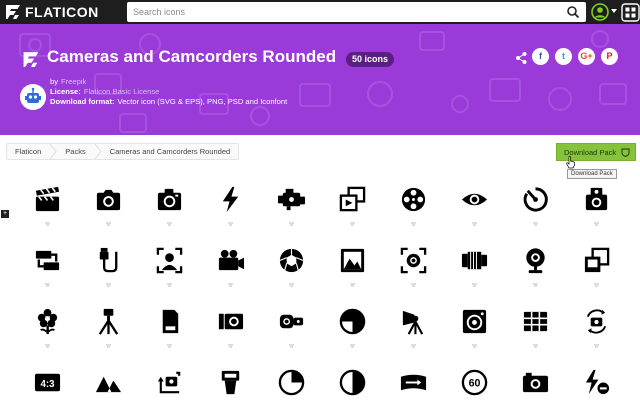 The image size is (640, 416). Describe the element at coordinates (614, 11) in the screenshot. I see `caret-down-icon` at that location.